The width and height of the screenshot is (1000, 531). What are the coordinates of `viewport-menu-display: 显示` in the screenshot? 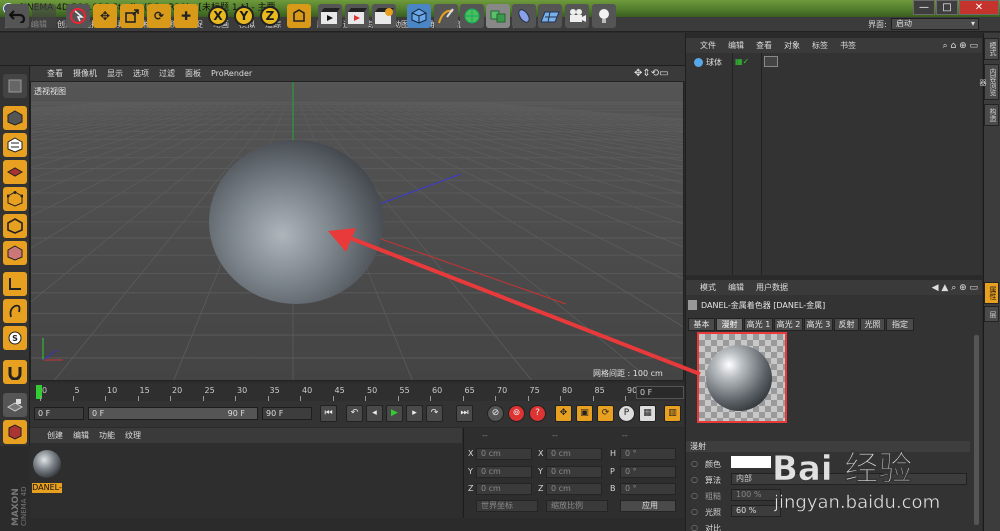 It's located at (115, 73).